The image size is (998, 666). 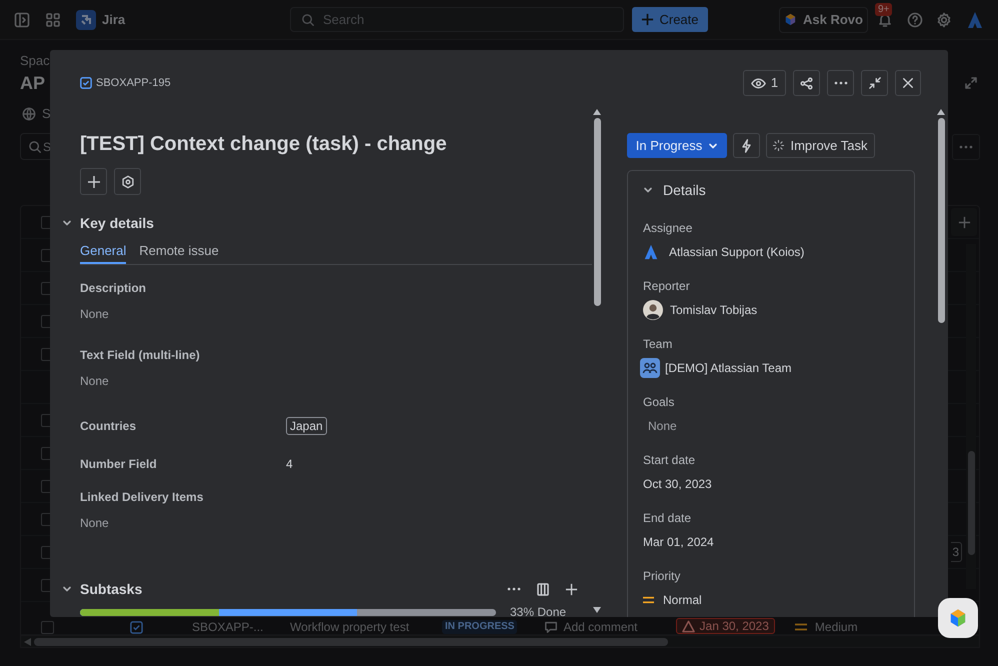 I want to click on field-label: Countries, so click(x=109, y=426).